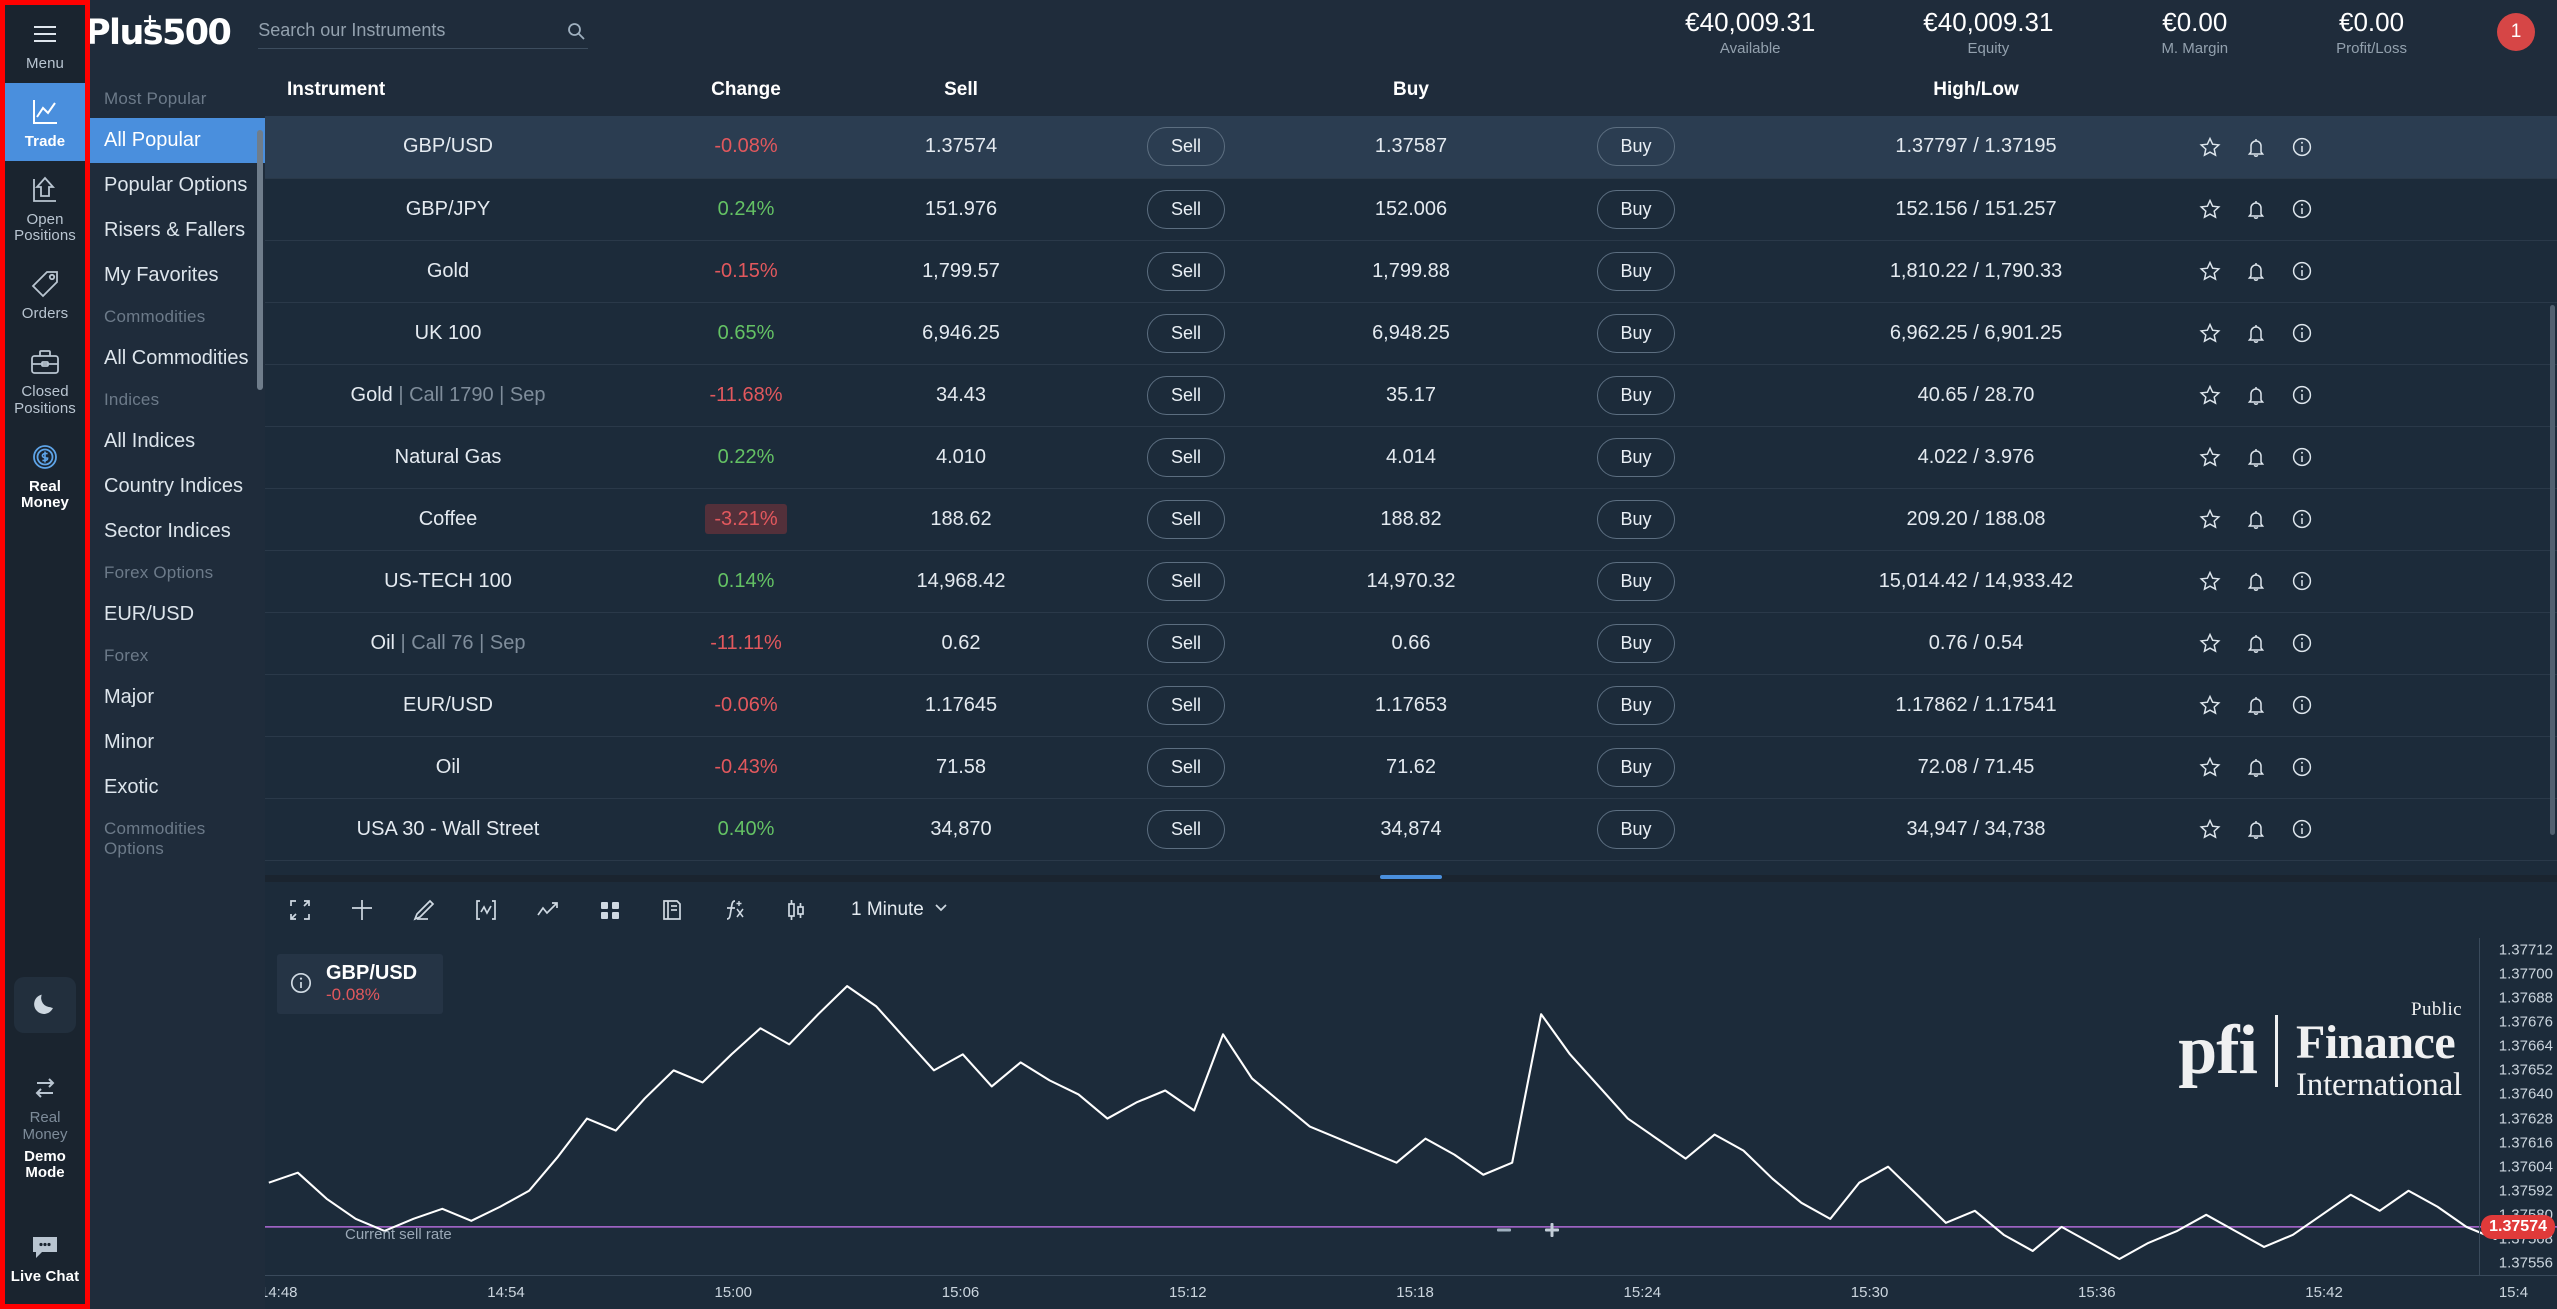 The width and height of the screenshot is (2557, 1309). What do you see at coordinates (177, 614) in the screenshot?
I see `category-item-eur-usd: EUR/USD` at bounding box center [177, 614].